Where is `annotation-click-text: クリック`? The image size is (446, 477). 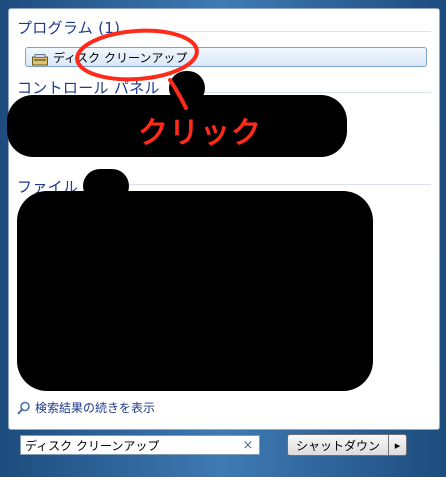 annotation-click-text: クリック is located at coordinates (200, 133).